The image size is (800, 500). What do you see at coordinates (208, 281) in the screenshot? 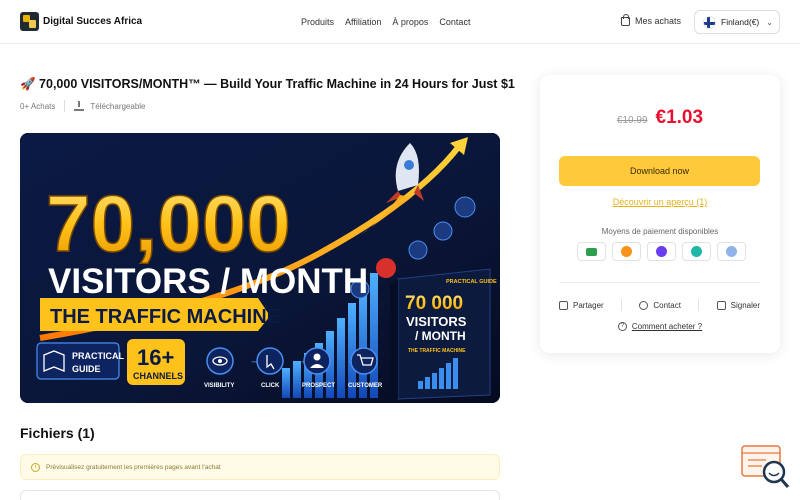
I see `banner-headline: VISITORS / MONTH` at bounding box center [208, 281].